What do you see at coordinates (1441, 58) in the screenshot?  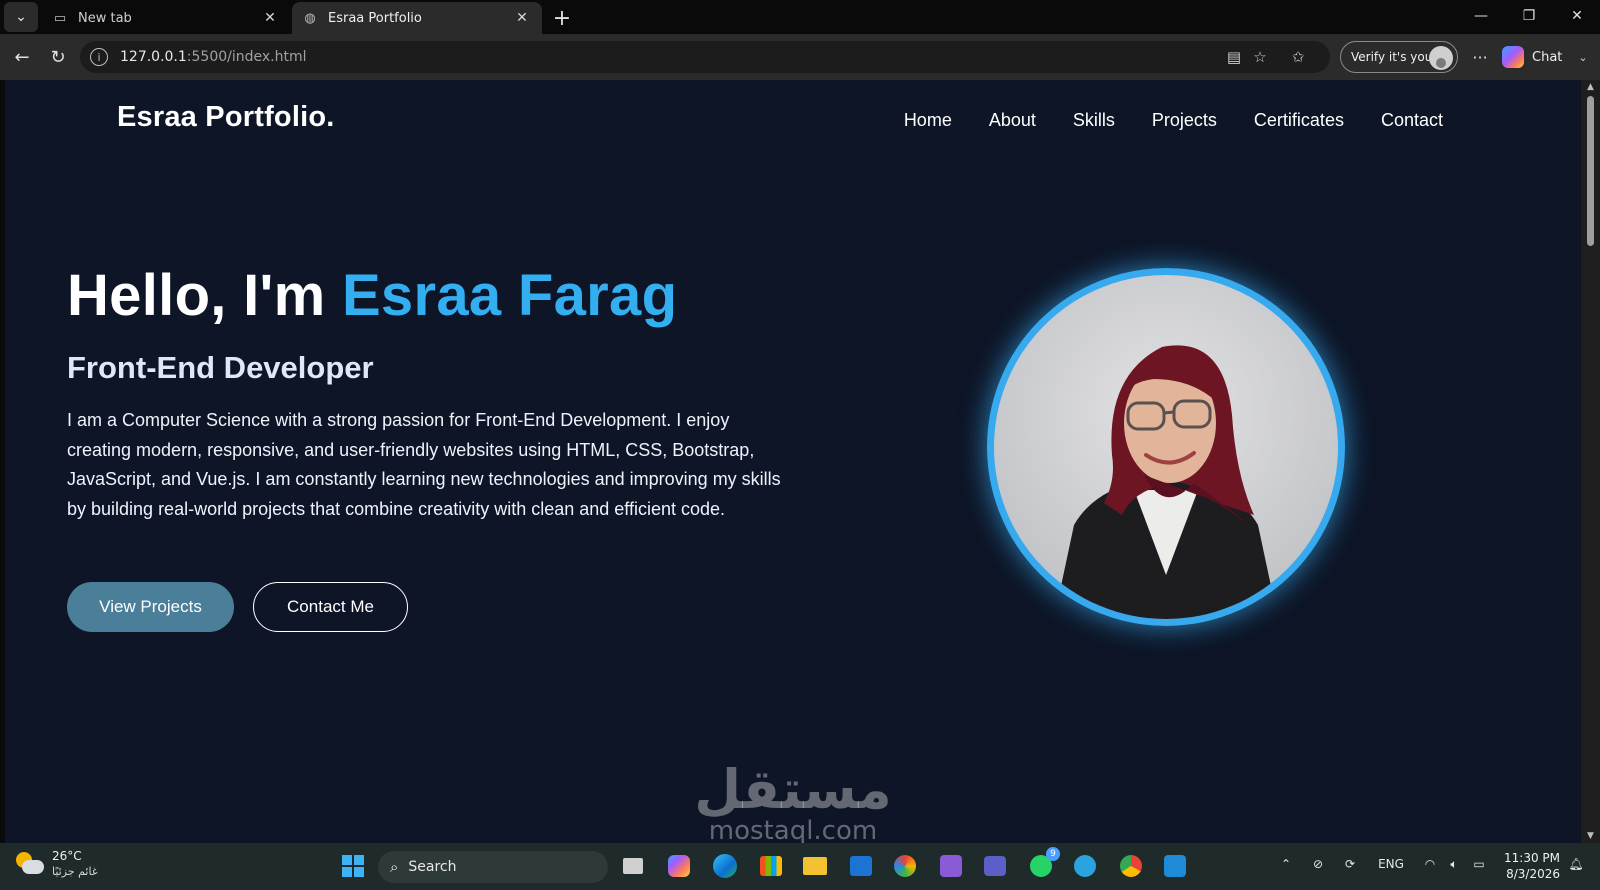 I see `avatar` at bounding box center [1441, 58].